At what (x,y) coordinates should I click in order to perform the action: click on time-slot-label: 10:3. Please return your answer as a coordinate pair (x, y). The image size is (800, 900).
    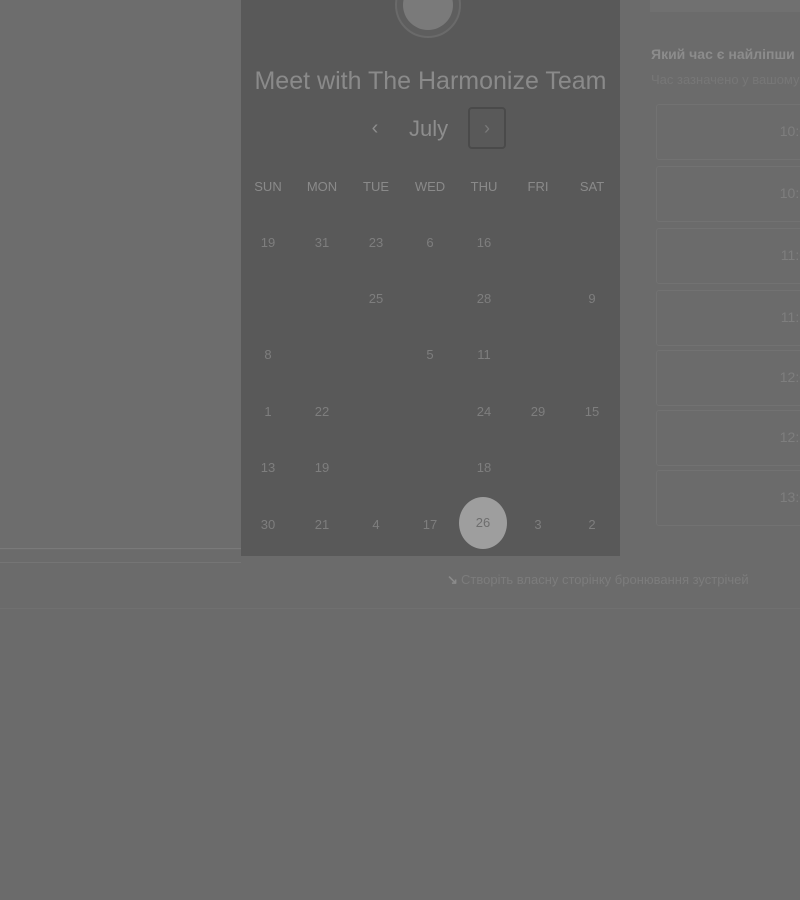
    Looking at the image, I should click on (789, 193).